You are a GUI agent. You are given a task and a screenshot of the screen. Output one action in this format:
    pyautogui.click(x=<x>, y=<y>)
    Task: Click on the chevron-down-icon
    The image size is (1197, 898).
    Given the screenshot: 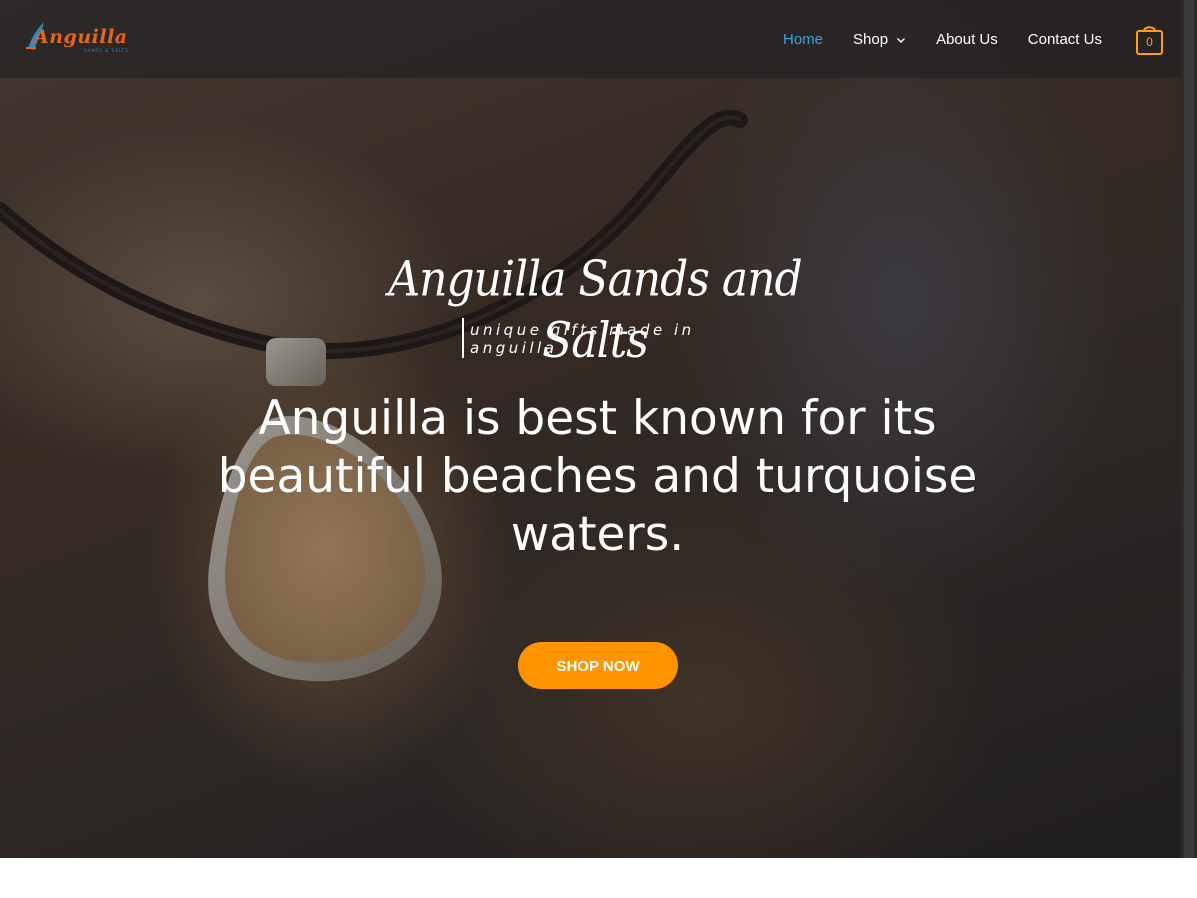 What is the action you would take?
    pyautogui.click(x=901, y=40)
    